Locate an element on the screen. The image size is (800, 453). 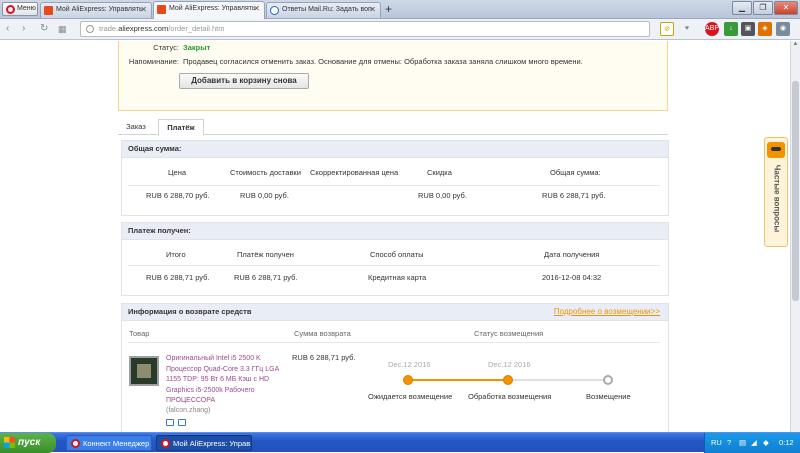
taskbar-item-connect-manager: Коннект Менеджер is located at coordinates (109, 443).